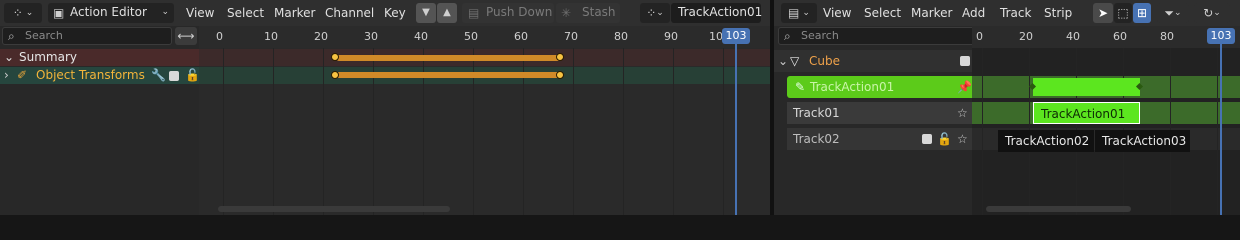 Image resolution: width=1240 pixels, height=240 pixels. I want to click on ruler-tick: 0, so click(219, 36).